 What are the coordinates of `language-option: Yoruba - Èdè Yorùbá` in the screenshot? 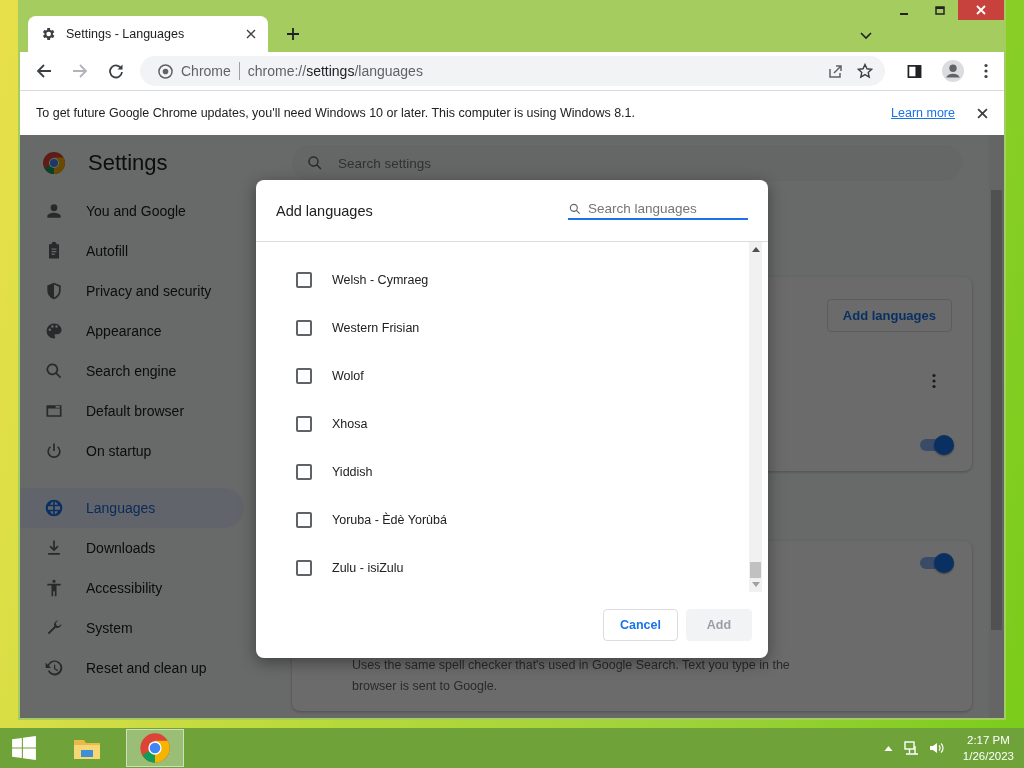 It's located at (389, 520).